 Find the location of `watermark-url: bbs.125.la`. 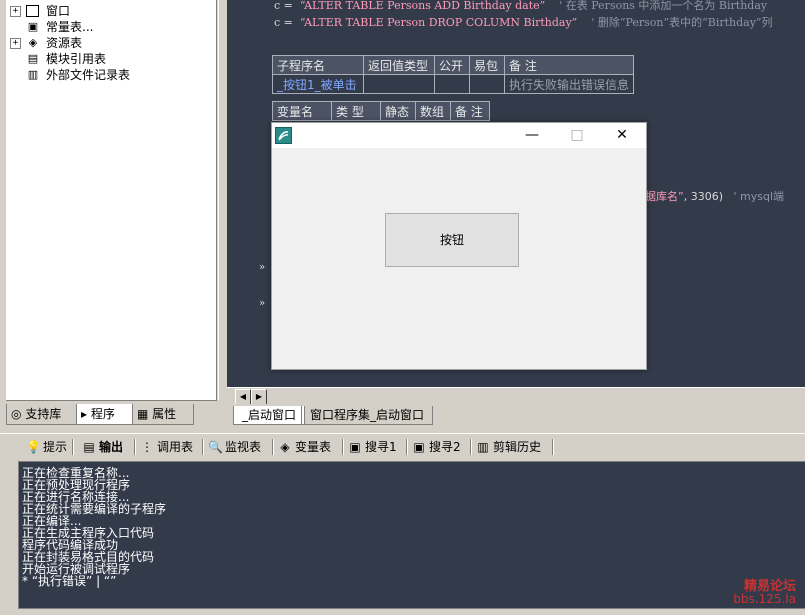

watermark-url: bbs.125.la is located at coordinates (764, 599).